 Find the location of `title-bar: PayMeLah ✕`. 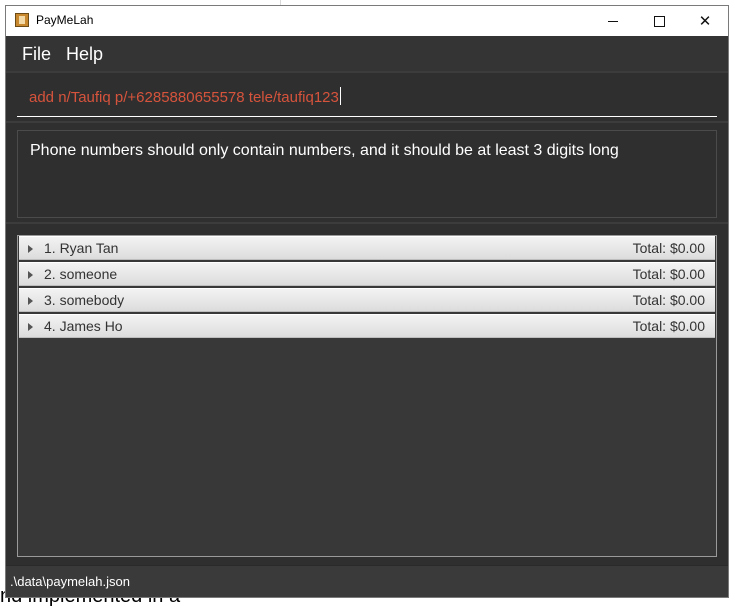

title-bar: PayMeLah ✕ is located at coordinates (367, 21).